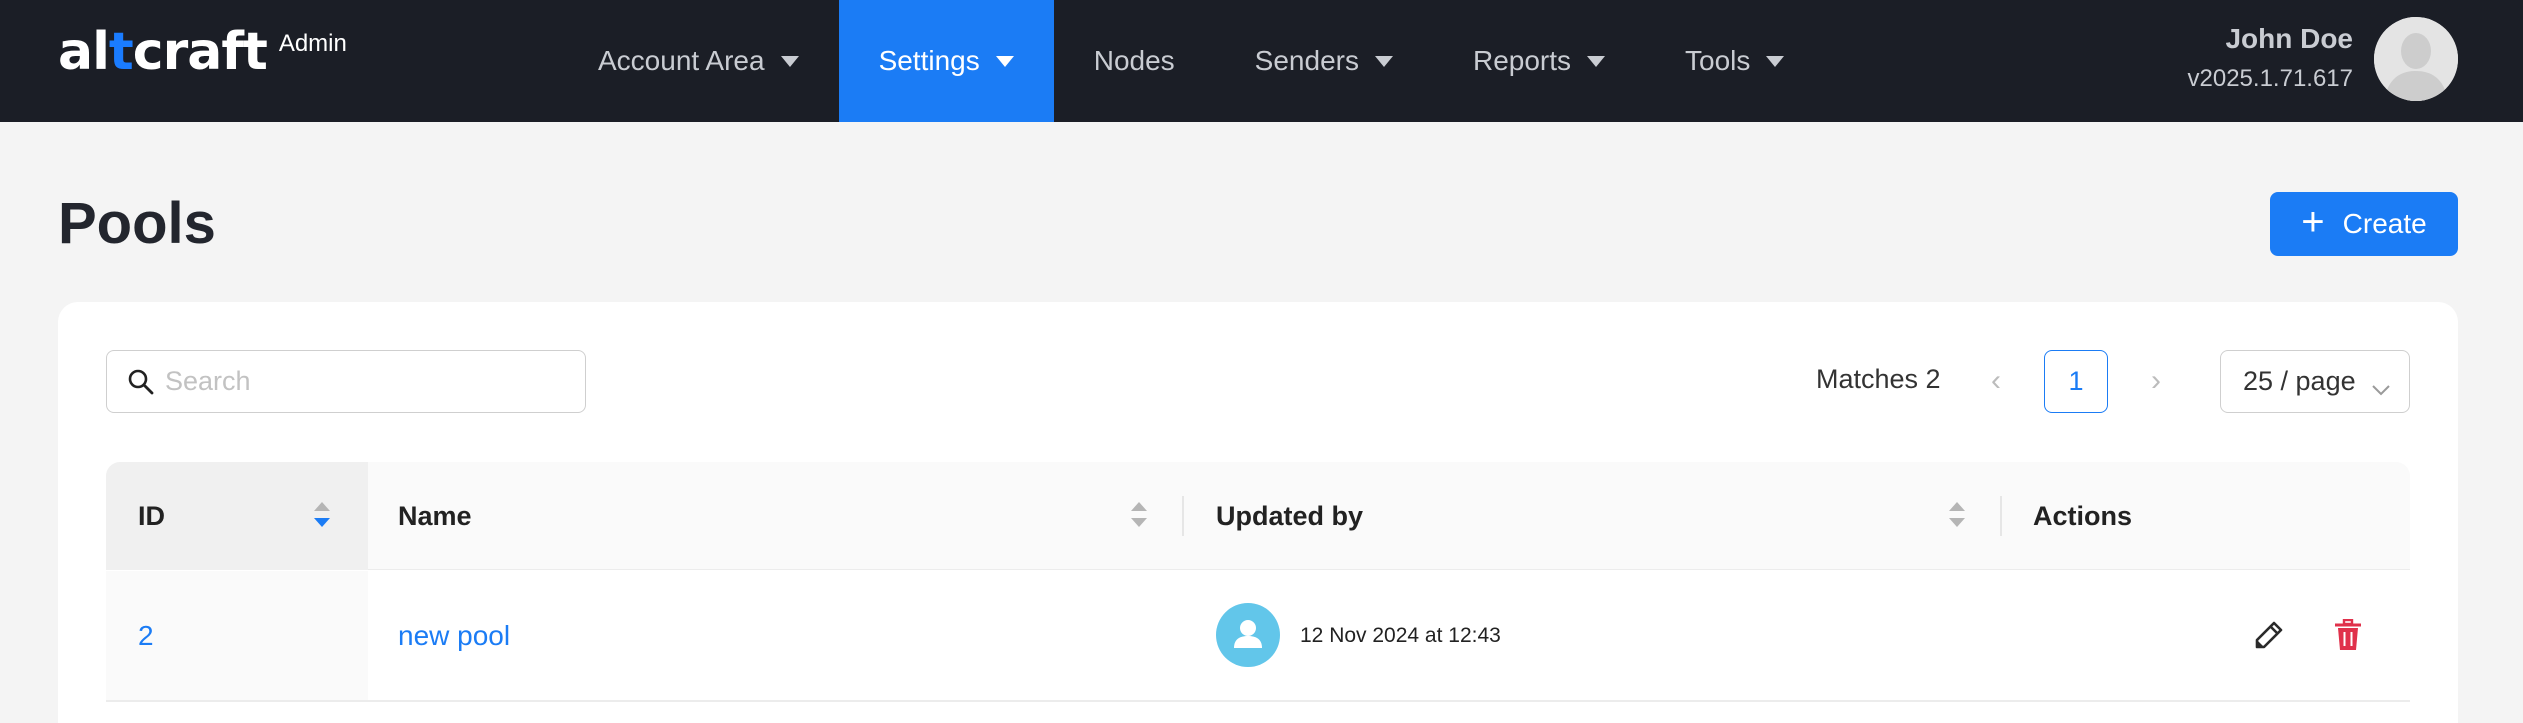 Image resolution: width=2523 pixels, height=723 pixels. Describe the element at coordinates (2156, 381) in the screenshot. I see `chevron-right-icon: ›` at that location.